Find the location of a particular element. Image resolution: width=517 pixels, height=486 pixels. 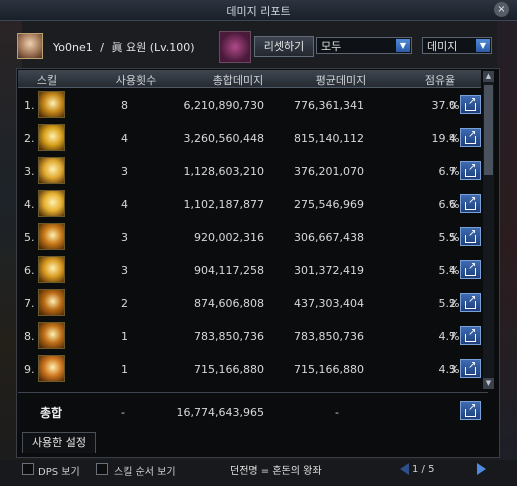

table-row: 4. 4 1,102,187,877 275,546,969 6.6% is located at coordinates (249, 204).